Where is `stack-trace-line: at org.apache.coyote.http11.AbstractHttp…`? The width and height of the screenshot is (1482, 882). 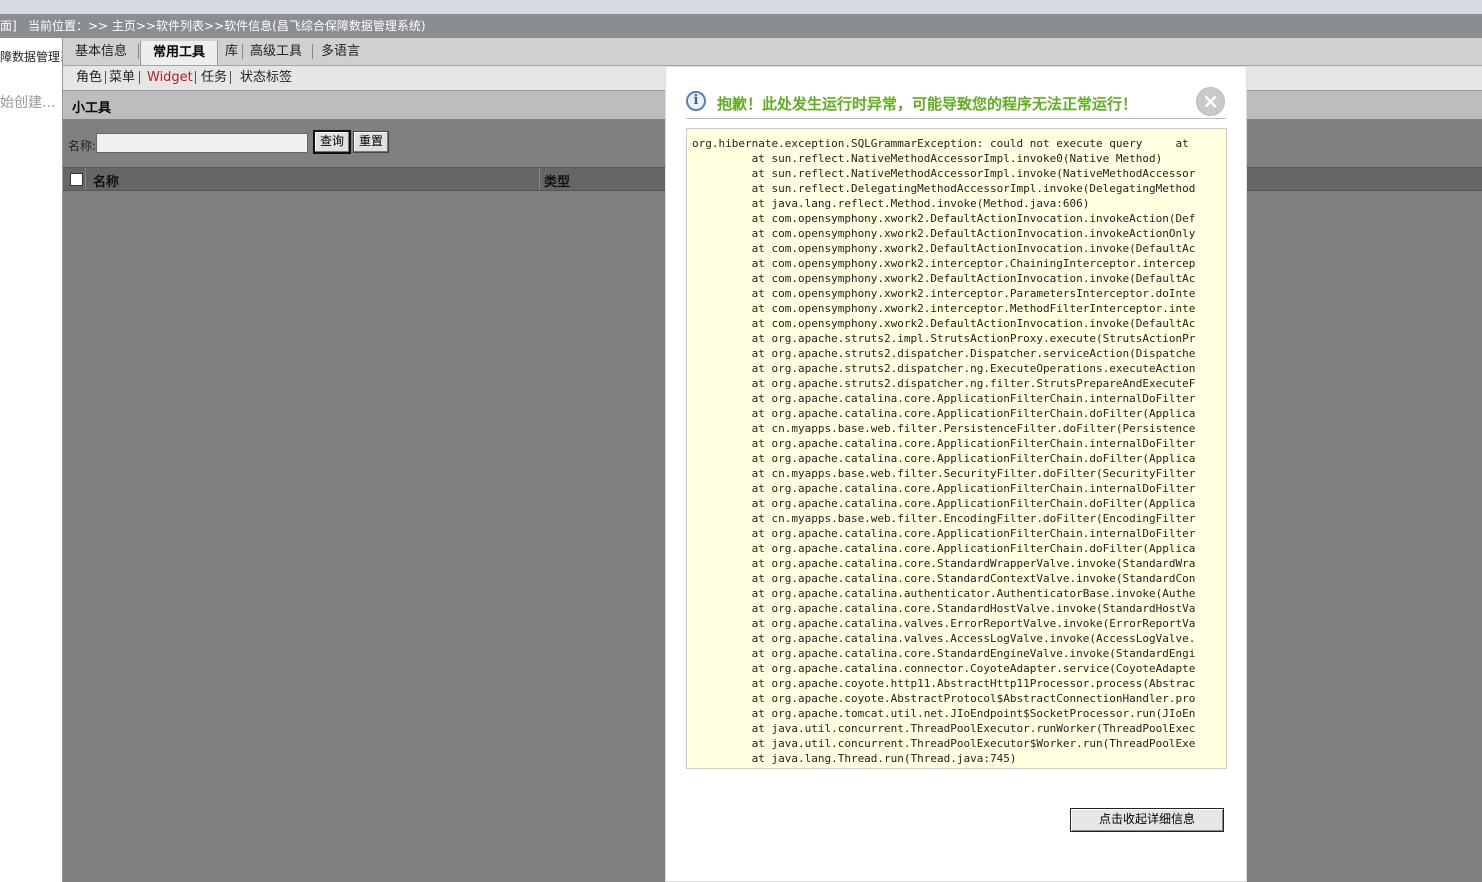 stack-trace-line: at org.apache.coyote.http11.AbstractHttp… is located at coordinates (944, 683).